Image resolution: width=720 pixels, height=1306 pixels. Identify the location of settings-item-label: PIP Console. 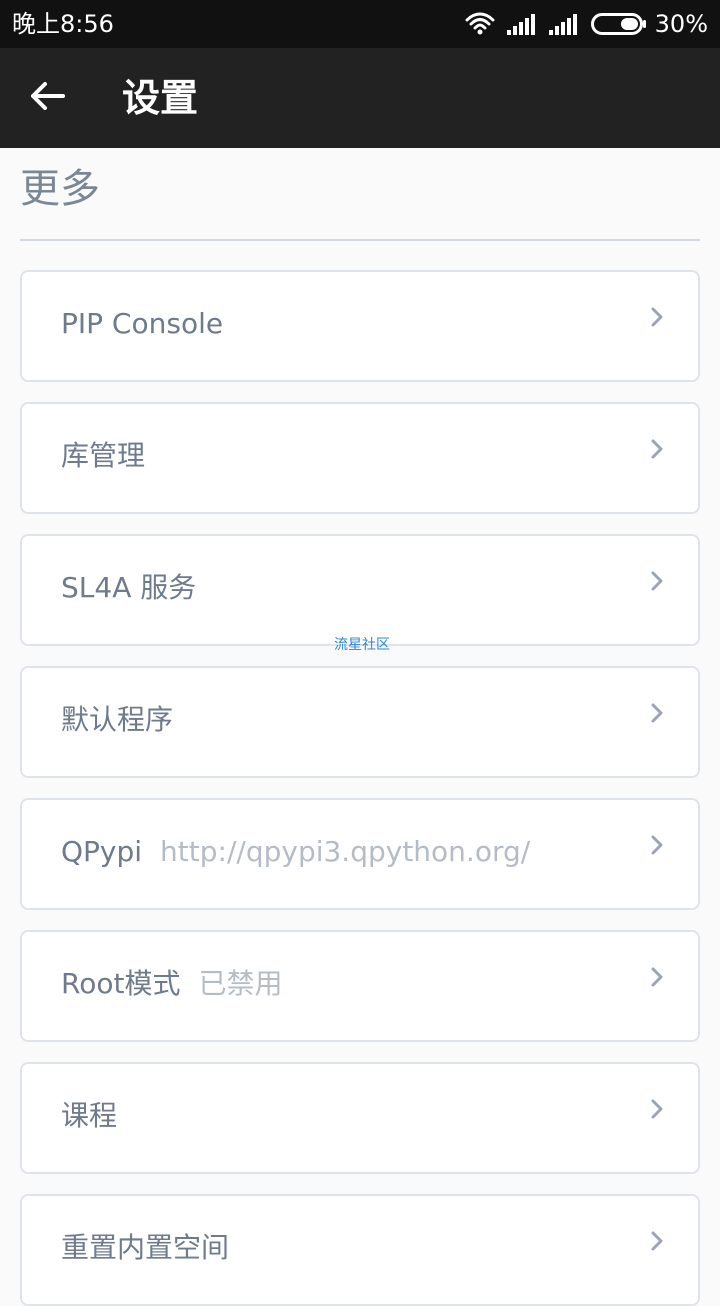
(151, 324).